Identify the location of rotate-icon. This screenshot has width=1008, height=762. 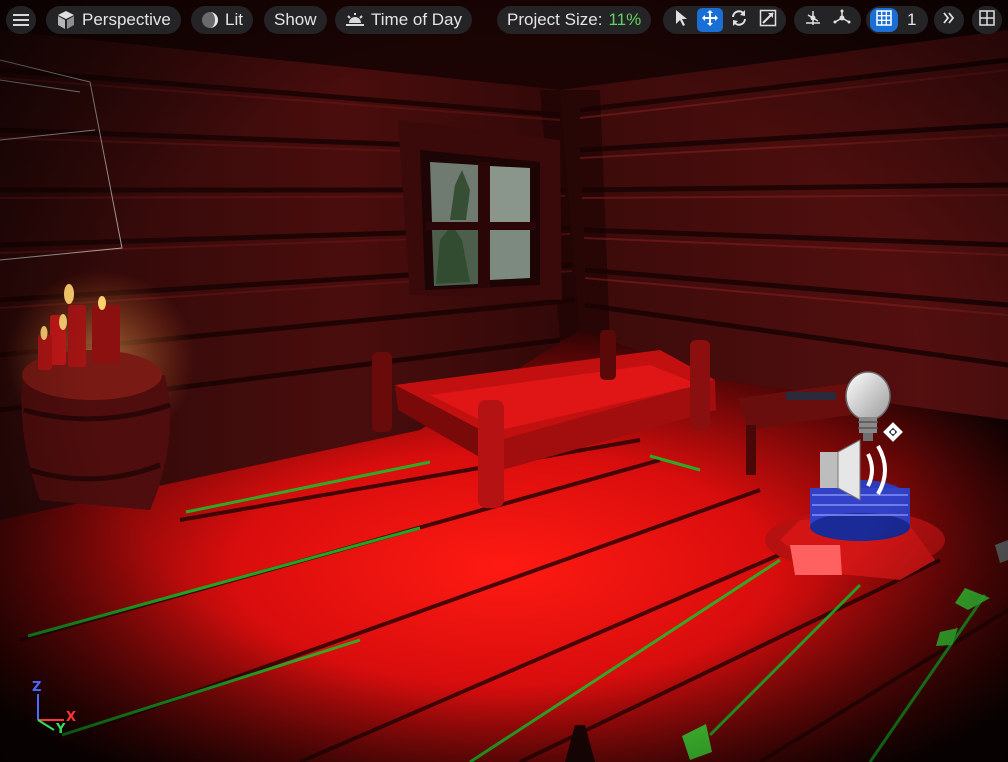
(739, 20).